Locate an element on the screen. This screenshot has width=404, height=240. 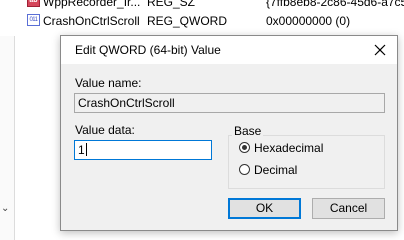
dialog-titlebar: Edit QWORD (64-bit) Value is located at coordinates (229, 50).